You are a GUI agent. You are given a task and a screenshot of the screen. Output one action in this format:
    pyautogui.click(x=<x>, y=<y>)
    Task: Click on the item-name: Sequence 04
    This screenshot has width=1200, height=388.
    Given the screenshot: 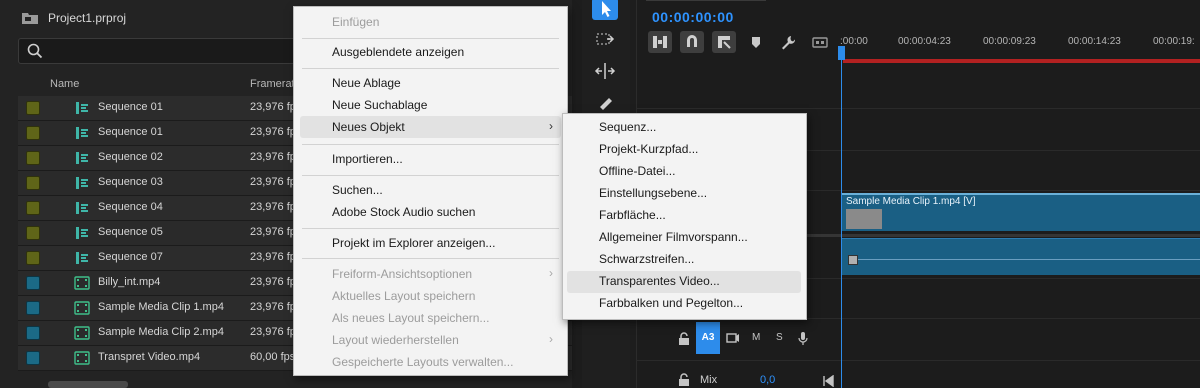 What is the action you would take?
    pyautogui.click(x=130, y=207)
    